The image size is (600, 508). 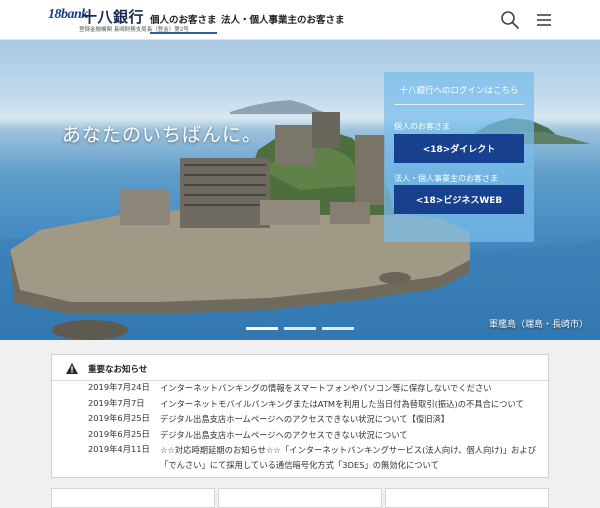 What do you see at coordinates (119, 449) in the screenshot?
I see `notice-date: 2019年4月11日` at bounding box center [119, 449].